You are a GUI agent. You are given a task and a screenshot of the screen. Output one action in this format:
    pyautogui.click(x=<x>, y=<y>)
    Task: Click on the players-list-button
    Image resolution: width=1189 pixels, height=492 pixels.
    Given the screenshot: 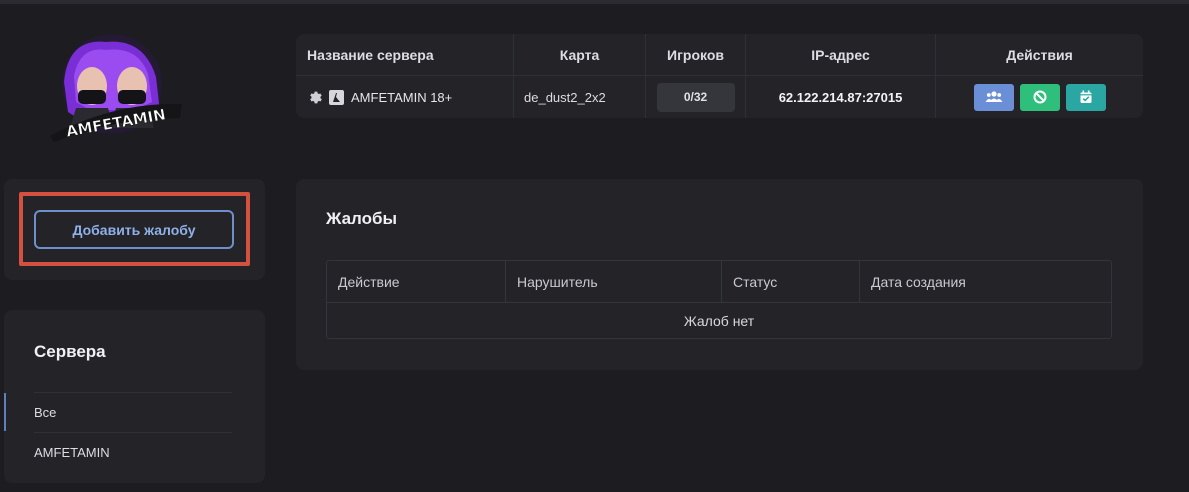 What is the action you would take?
    pyautogui.click(x=993, y=97)
    